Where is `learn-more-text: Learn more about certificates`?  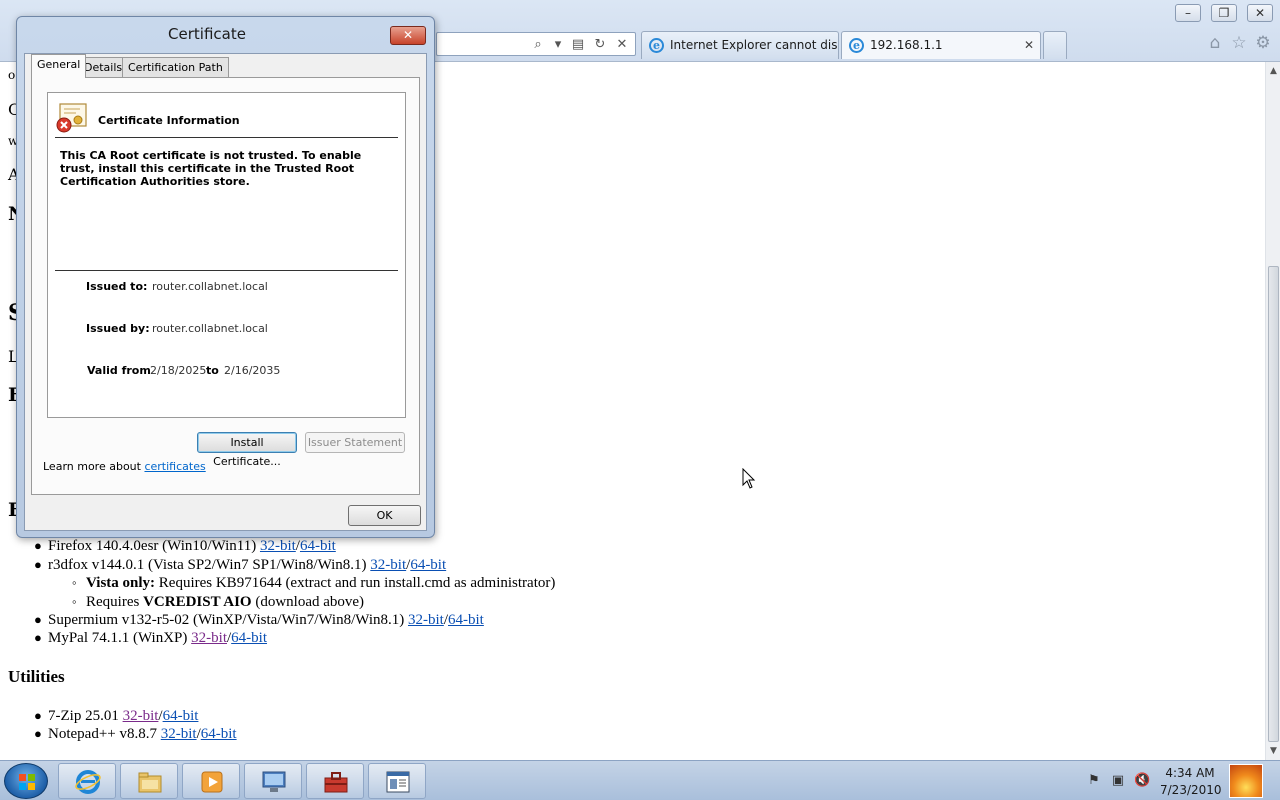
learn-more-text: Learn more about certificates is located at coordinates (124, 466).